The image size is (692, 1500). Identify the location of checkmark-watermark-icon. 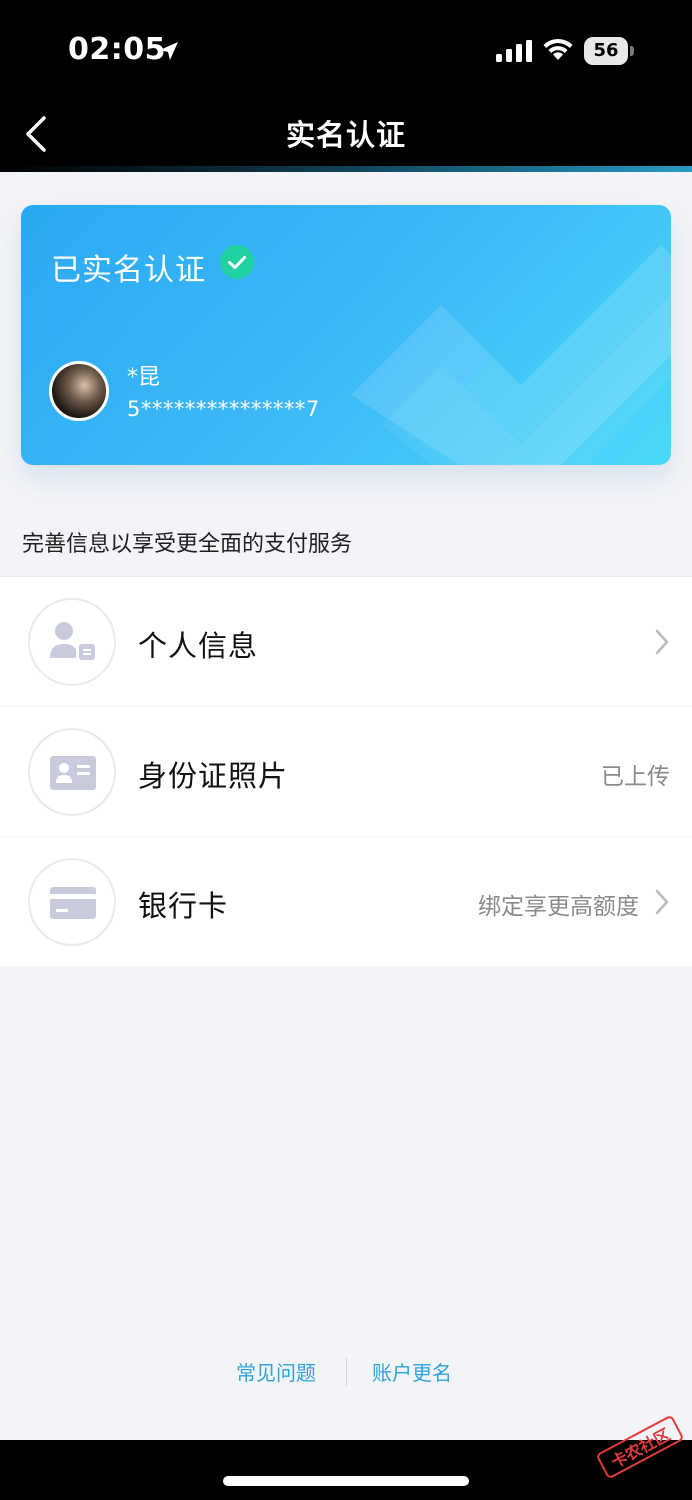
(511, 355).